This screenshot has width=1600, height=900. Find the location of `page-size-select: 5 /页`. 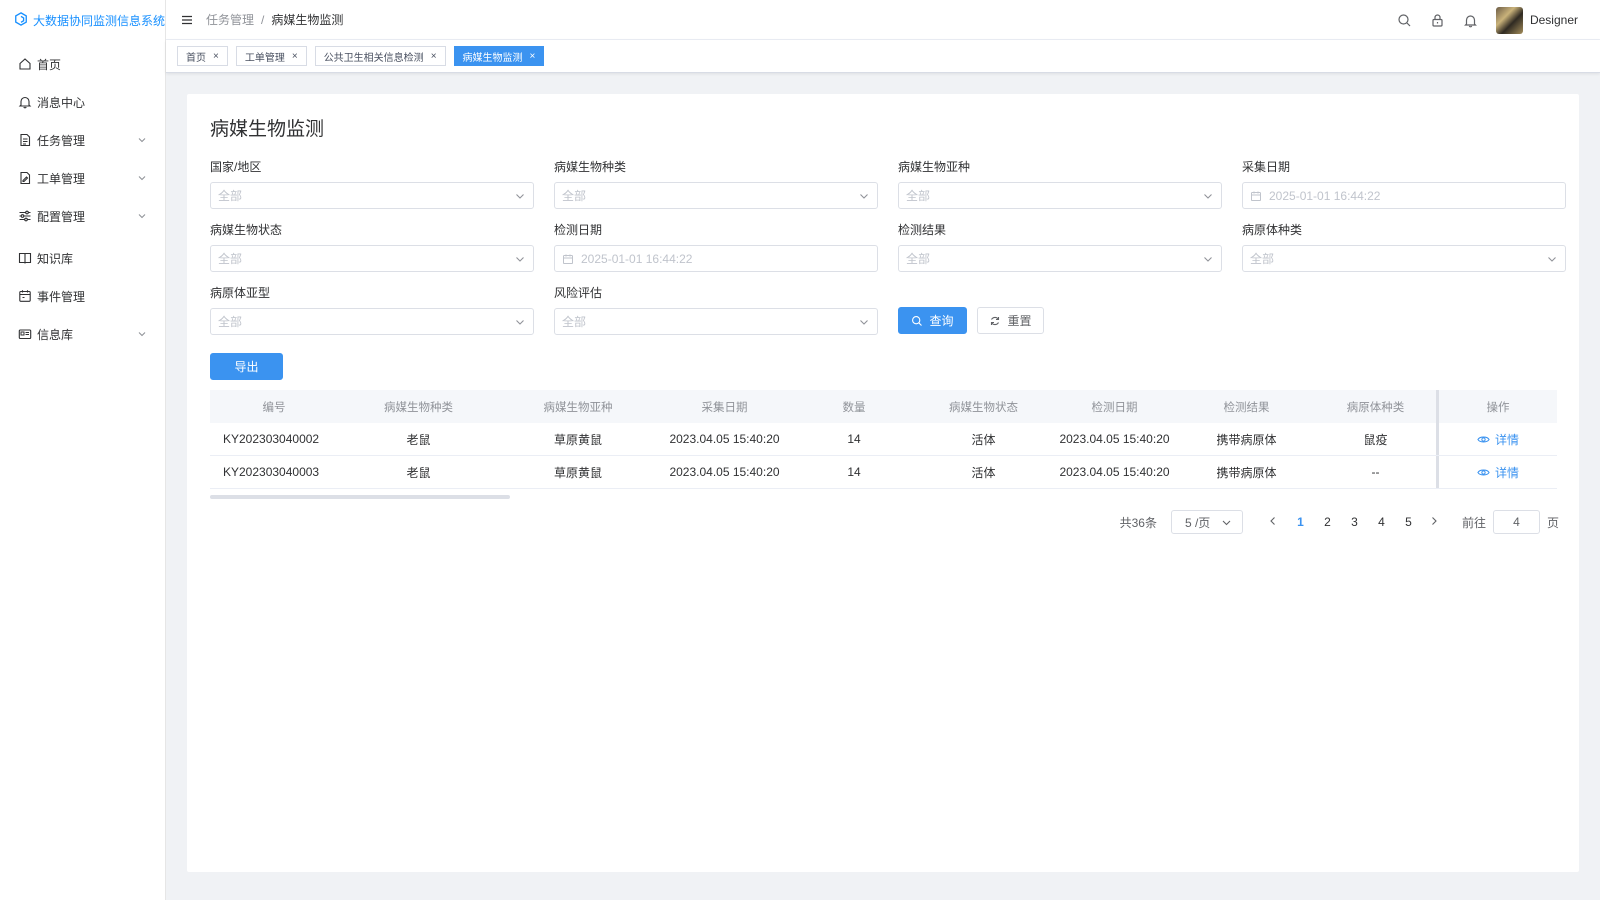

page-size-select: 5 /页 is located at coordinates (1206, 522).